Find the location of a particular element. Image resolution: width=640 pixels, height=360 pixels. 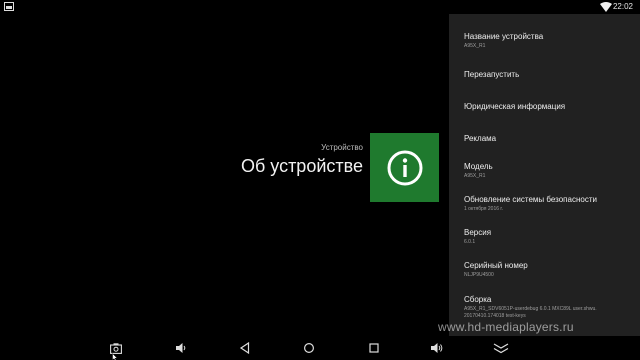

recents-icon is located at coordinates (374, 348).